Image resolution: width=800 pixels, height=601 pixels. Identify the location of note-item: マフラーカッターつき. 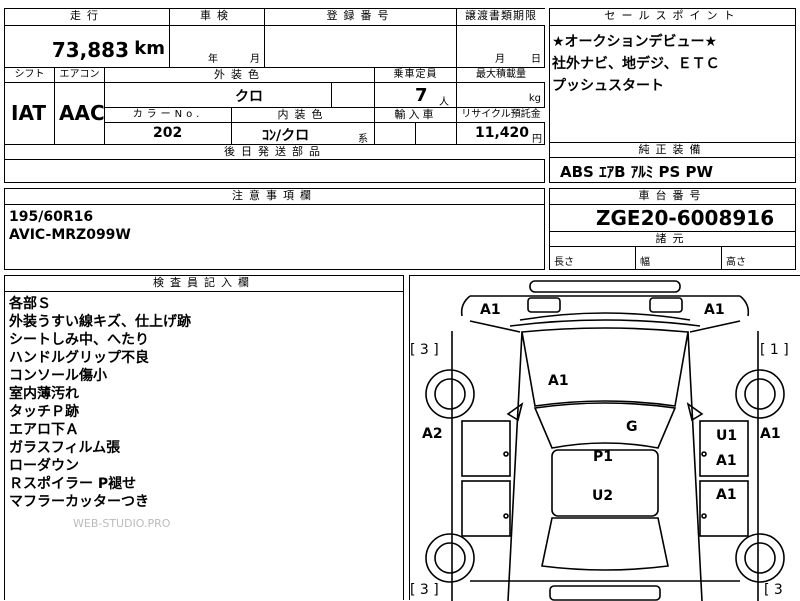
(79, 502).